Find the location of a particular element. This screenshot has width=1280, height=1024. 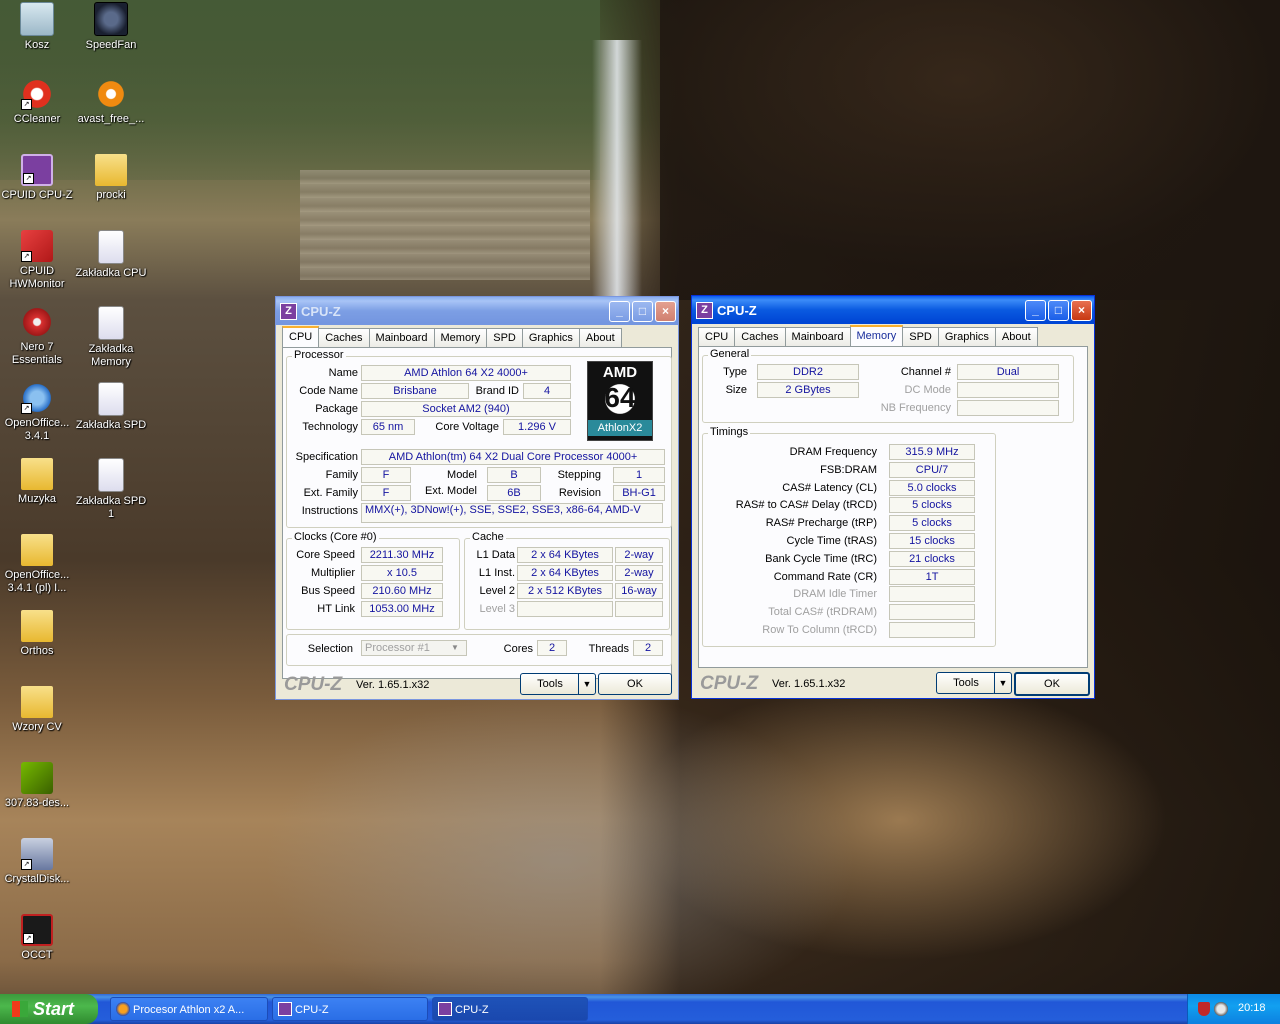

bus-speed-value: 210.60 MHz is located at coordinates (402, 591).